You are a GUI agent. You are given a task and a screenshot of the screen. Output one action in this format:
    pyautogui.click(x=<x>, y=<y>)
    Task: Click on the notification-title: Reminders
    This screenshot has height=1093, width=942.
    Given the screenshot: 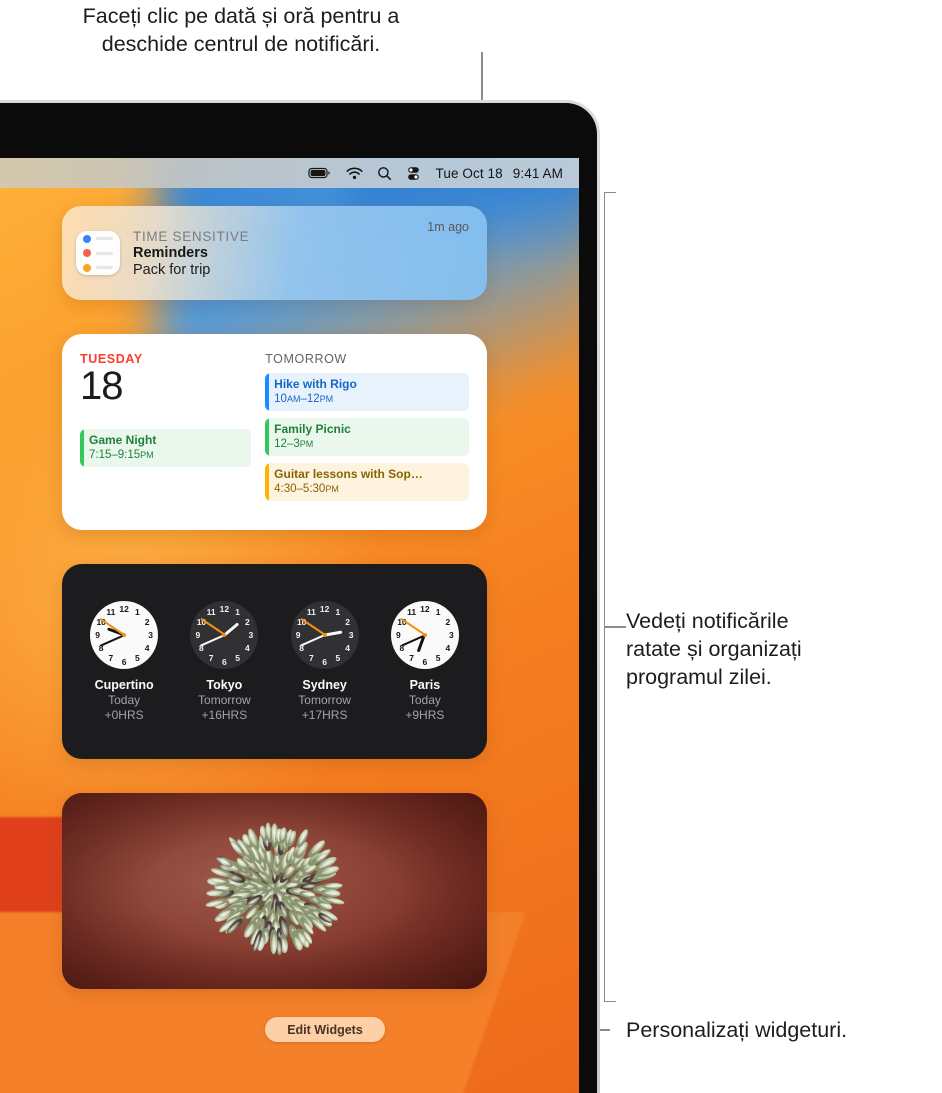 What is the action you would take?
    pyautogui.click(x=170, y=252)
    